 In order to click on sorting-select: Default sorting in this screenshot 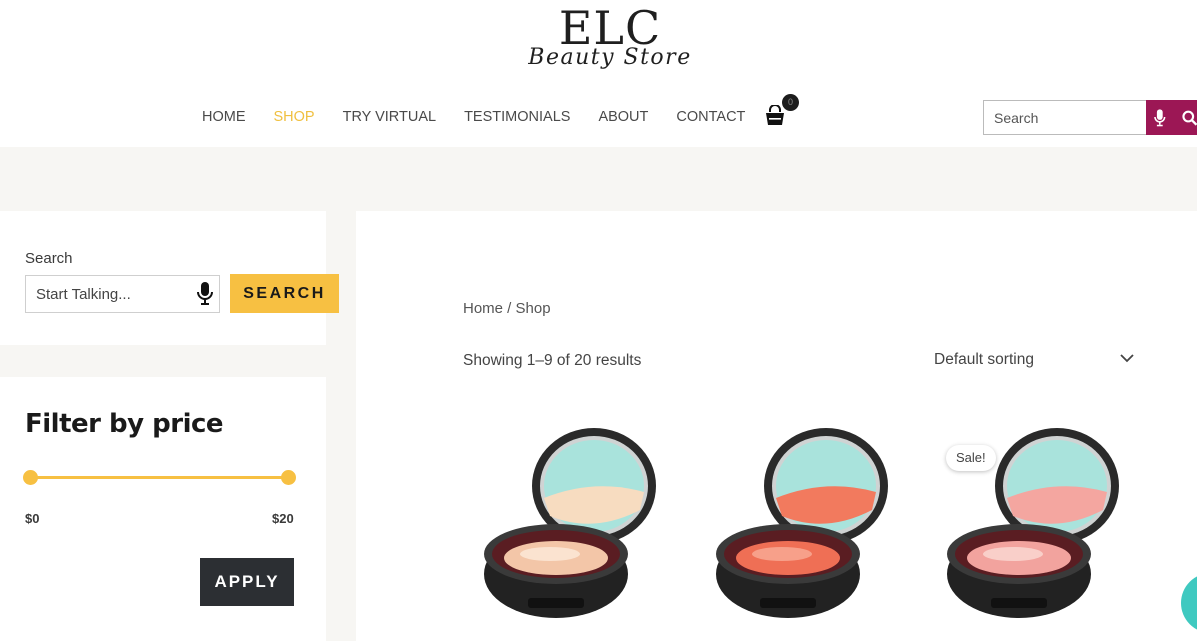, I will do `click(1036, 361)`.